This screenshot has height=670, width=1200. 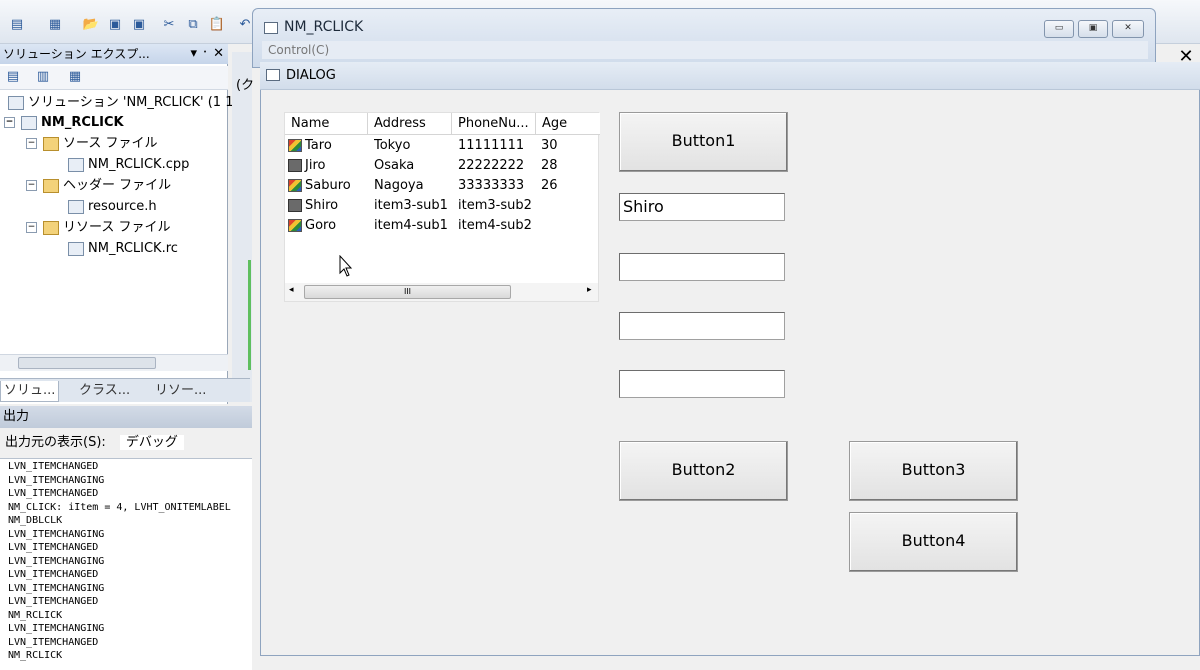 I want to click on header-file-icon, so click(x=76, y=206).